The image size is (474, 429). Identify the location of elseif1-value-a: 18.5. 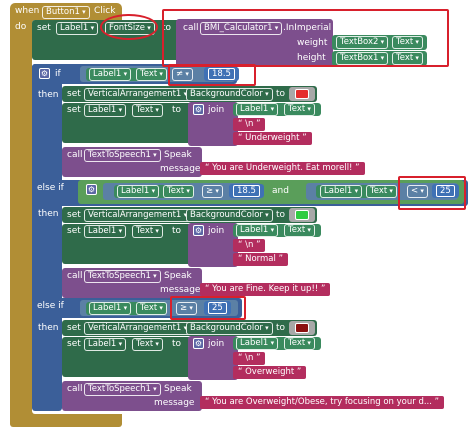
(246, 191).